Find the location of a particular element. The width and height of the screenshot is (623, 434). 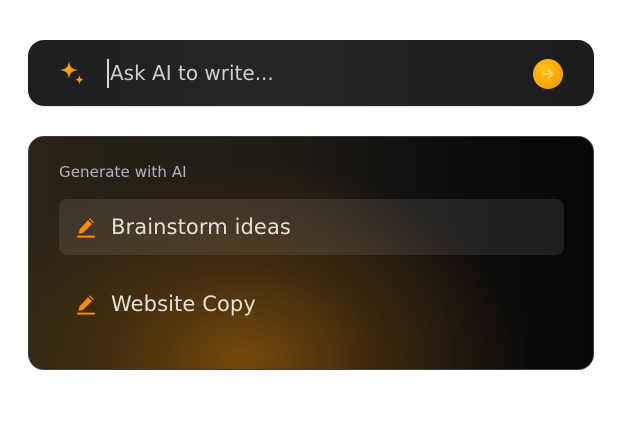

option-website-copy: Website Copy is located at coordinates (311, 304).